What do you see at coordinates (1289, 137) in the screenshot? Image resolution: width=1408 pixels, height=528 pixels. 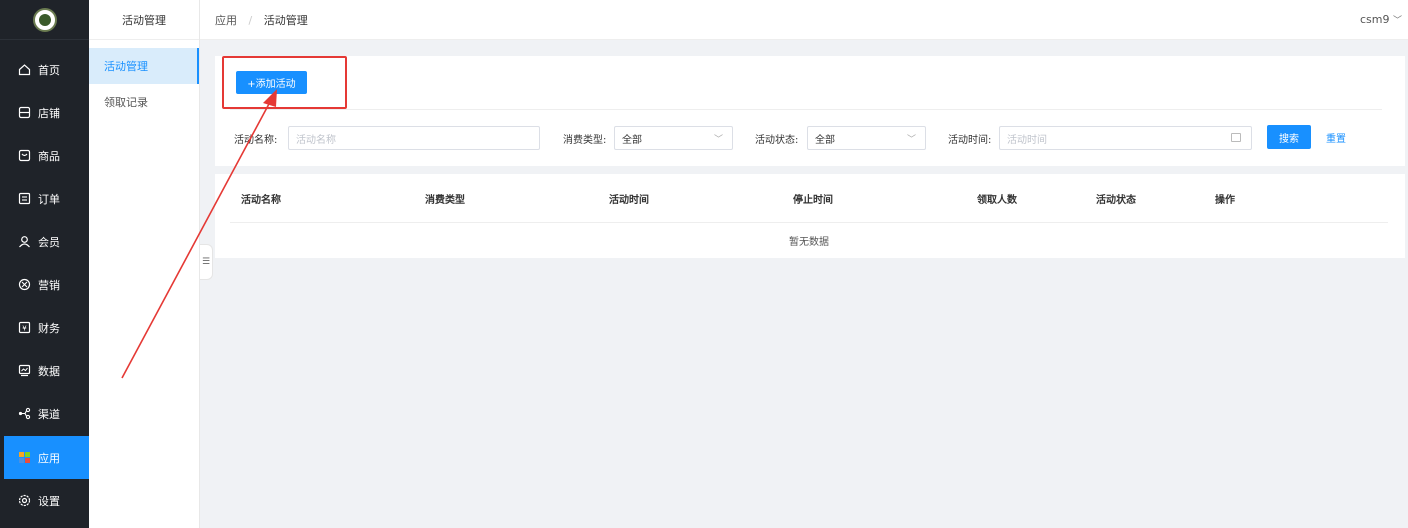 I see `search-button: 搜索` at bounding box center [1289, 137].